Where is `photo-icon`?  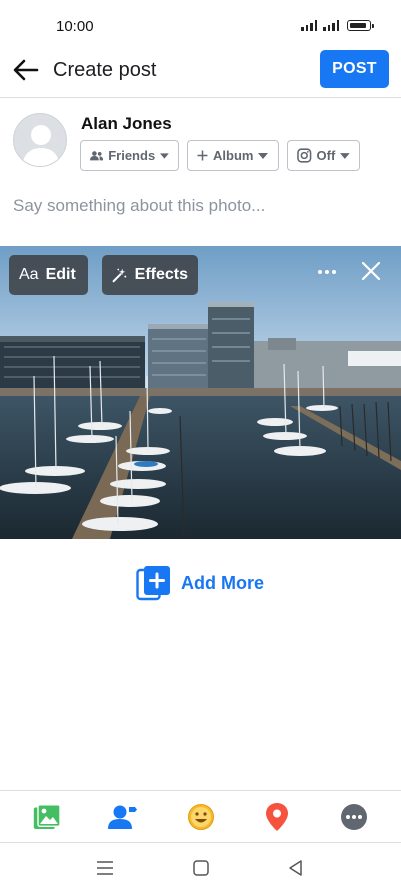
photo-icon is located at coordinates (47, 816).